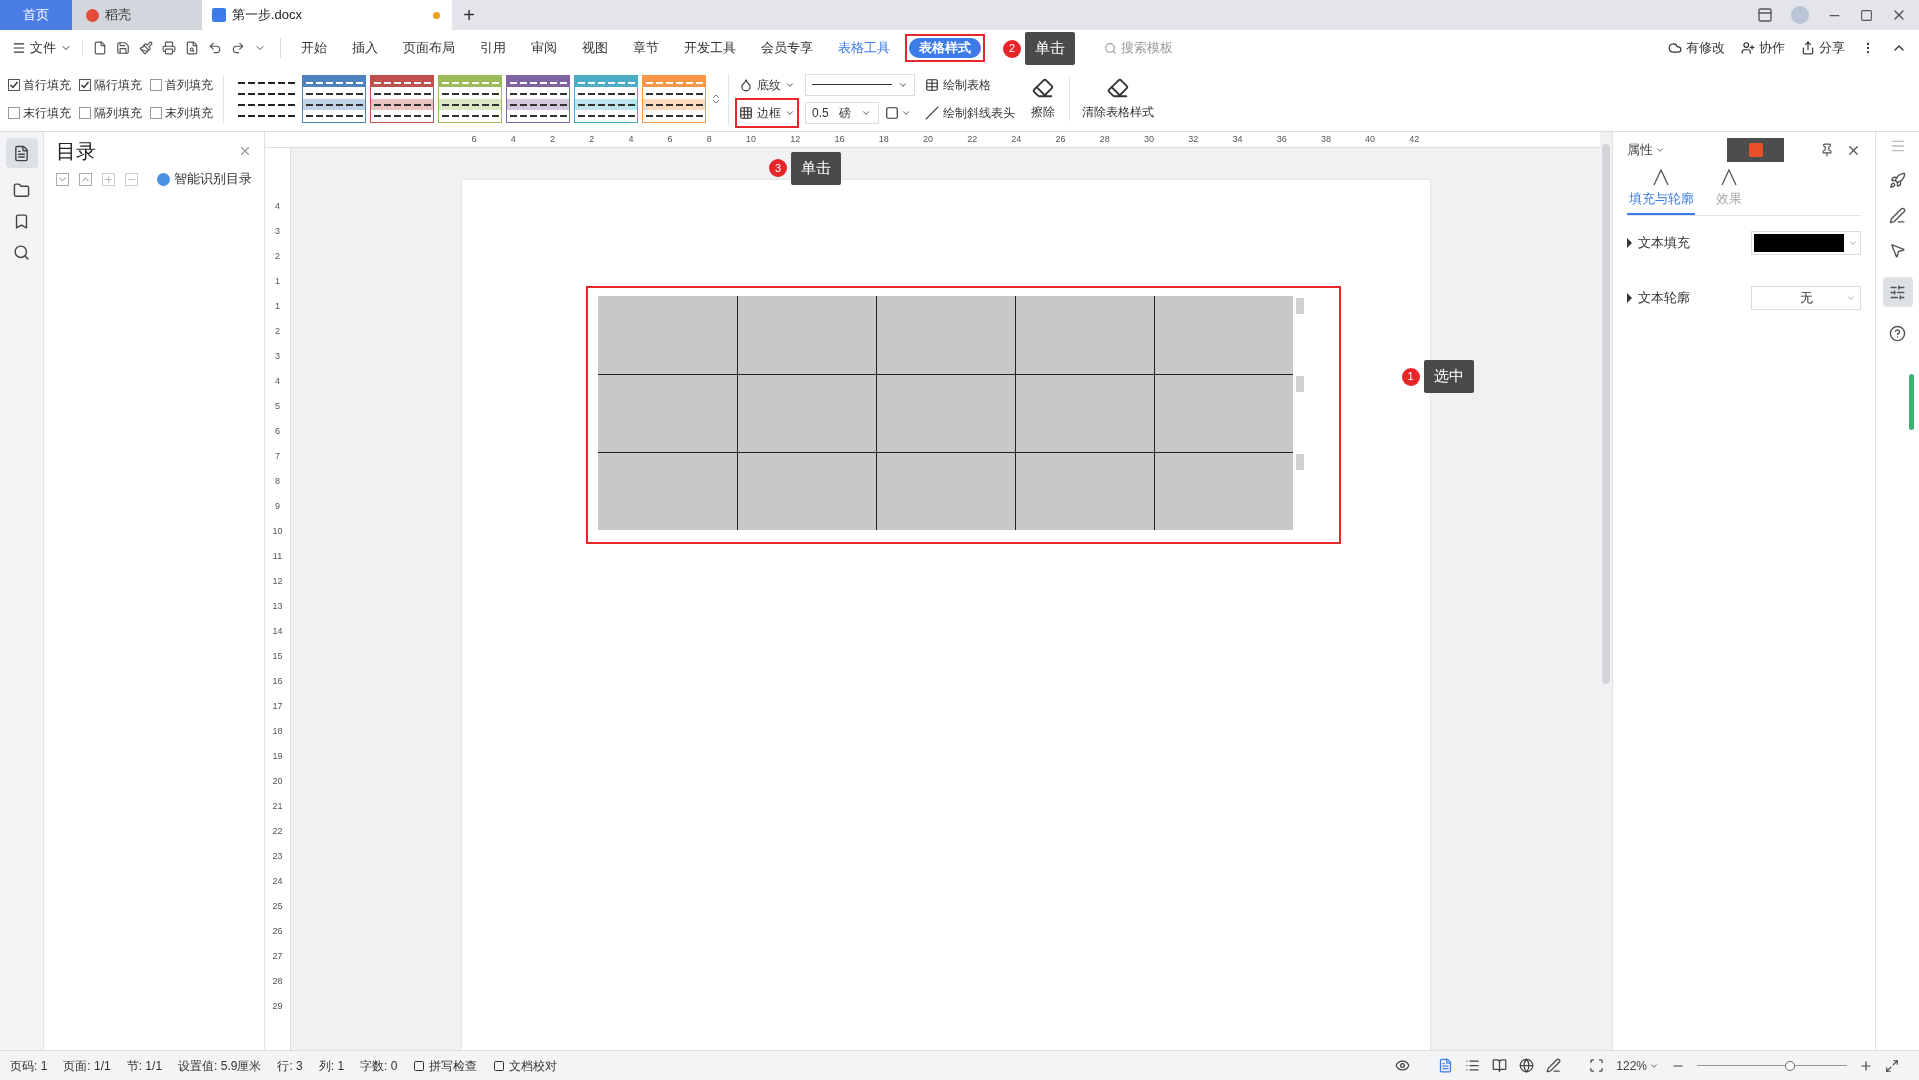 Image resolution: width=1919 pixels, height=1080 pixels. Describe the element at coordinates (1646, 150) in the screenshot. I see `properties-menu: 属性` at that location.